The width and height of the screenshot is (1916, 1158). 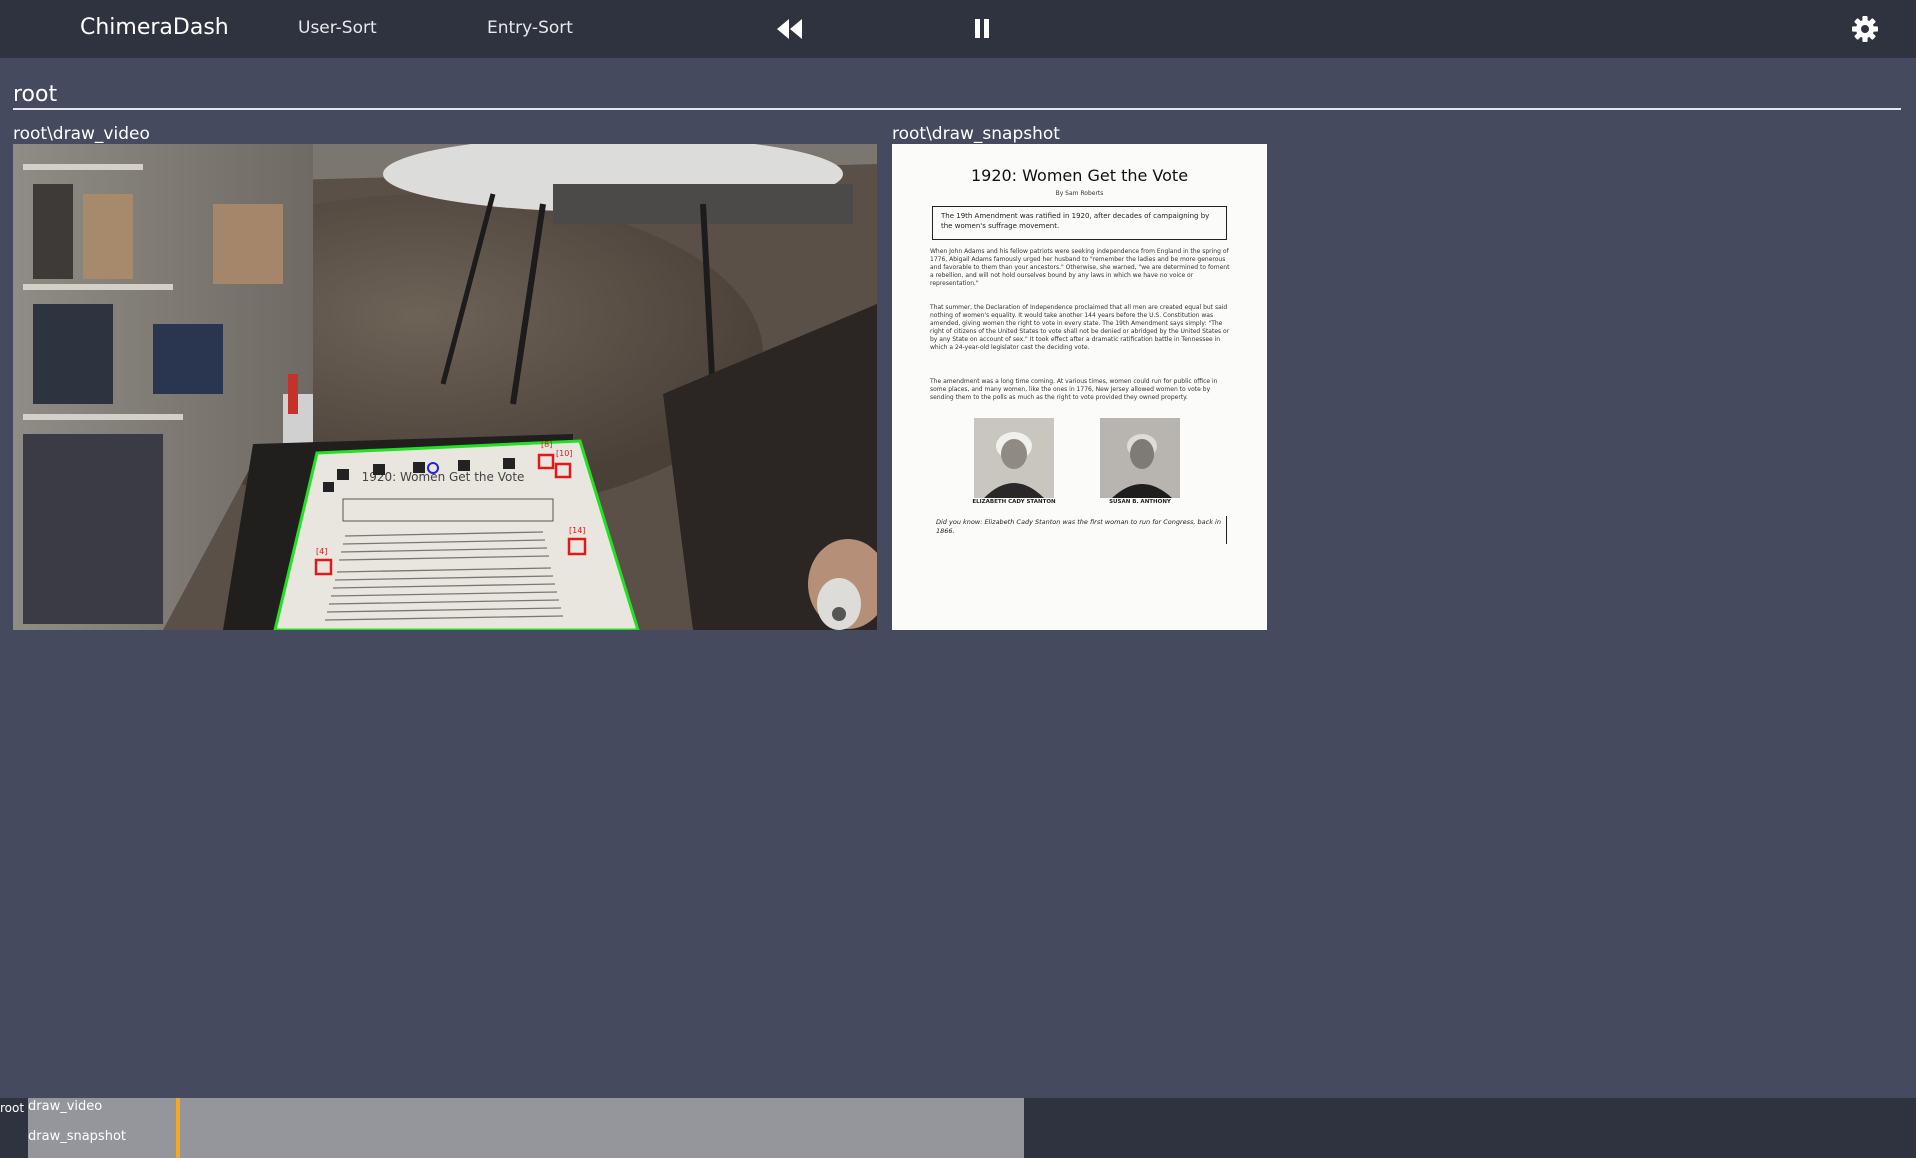 I want to click on top-navbar, so click(x=958, y=29).